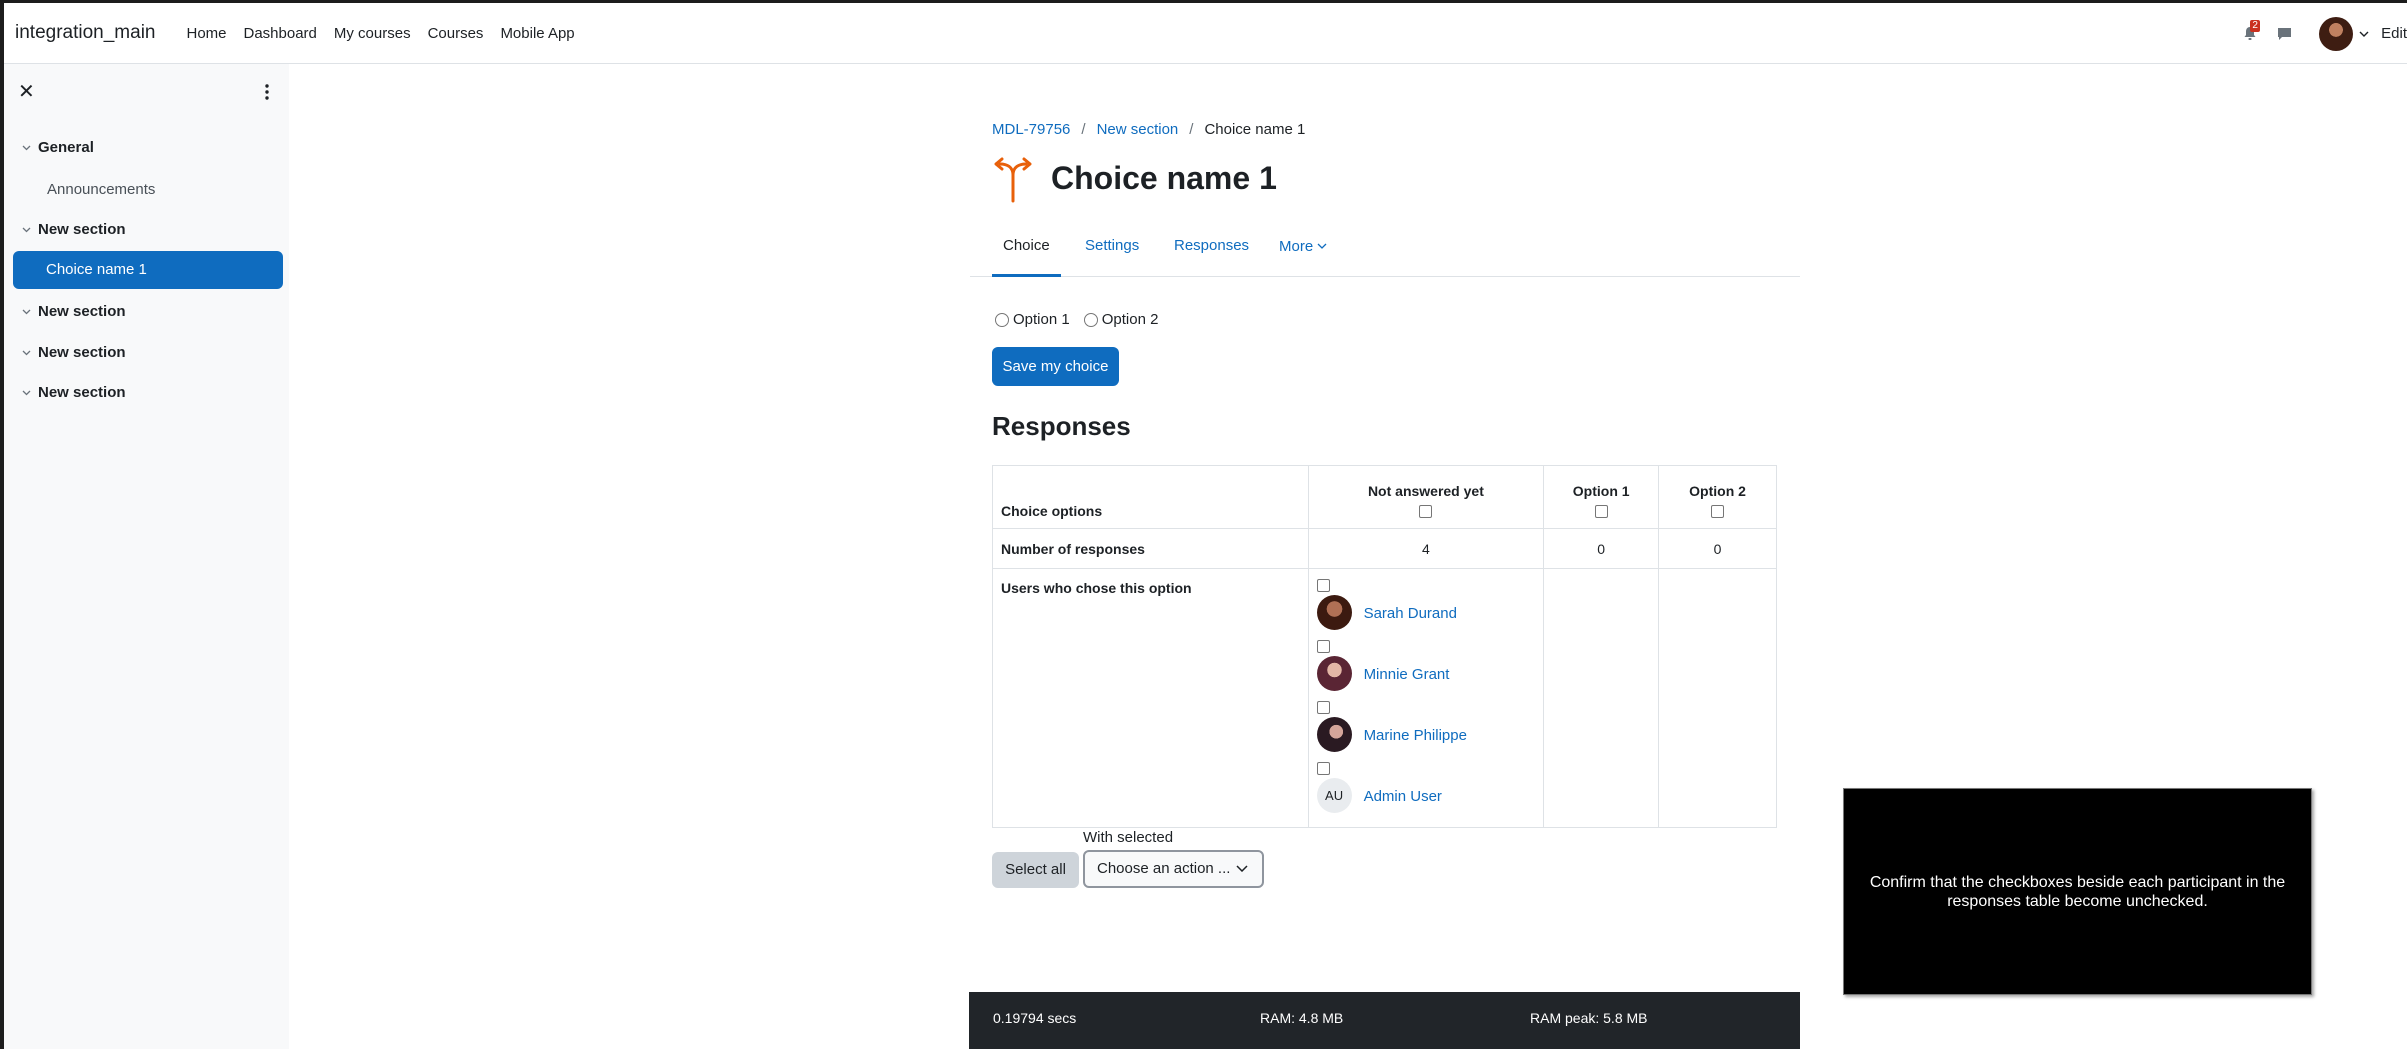  What do you see at coordinates (1150, 497) in the screenshot?
I see `choice-options-label: Choice options` at bounding box center [1150, 497].